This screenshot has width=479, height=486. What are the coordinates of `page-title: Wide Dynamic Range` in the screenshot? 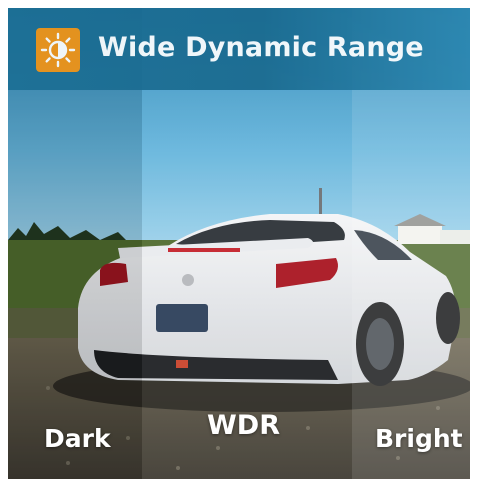 It's located at (261, 47).